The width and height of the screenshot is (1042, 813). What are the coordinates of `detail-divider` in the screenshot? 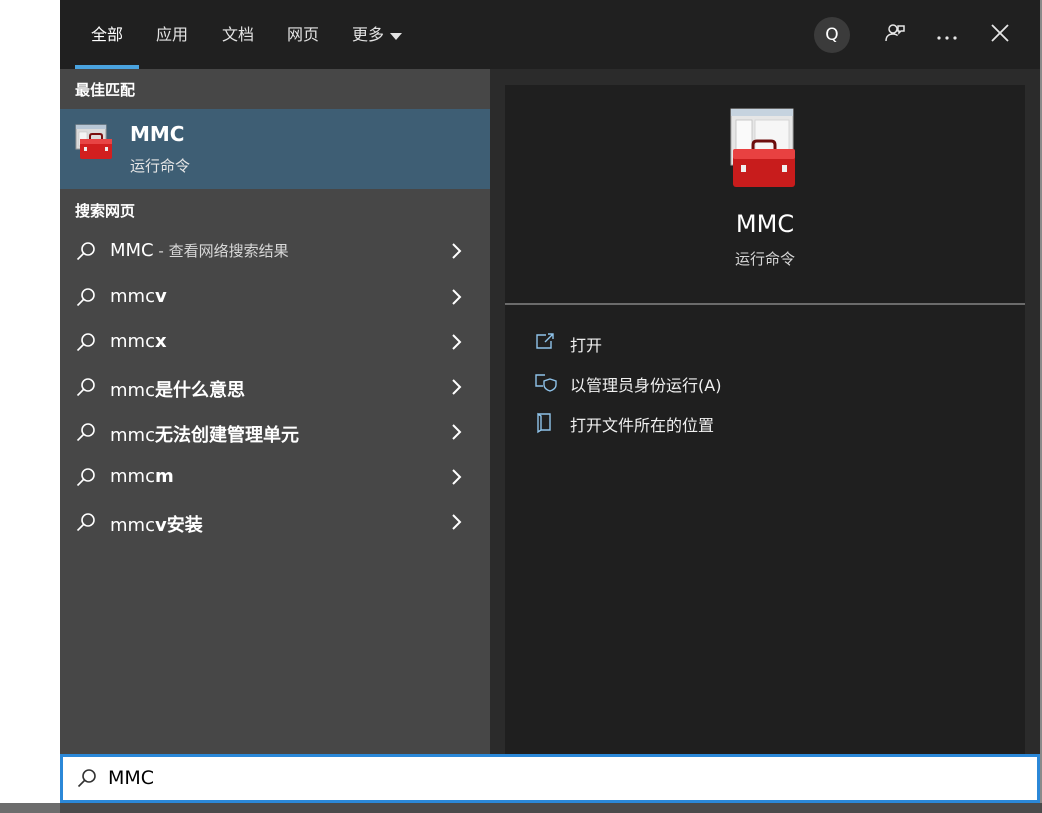 It's located at (765, 304).